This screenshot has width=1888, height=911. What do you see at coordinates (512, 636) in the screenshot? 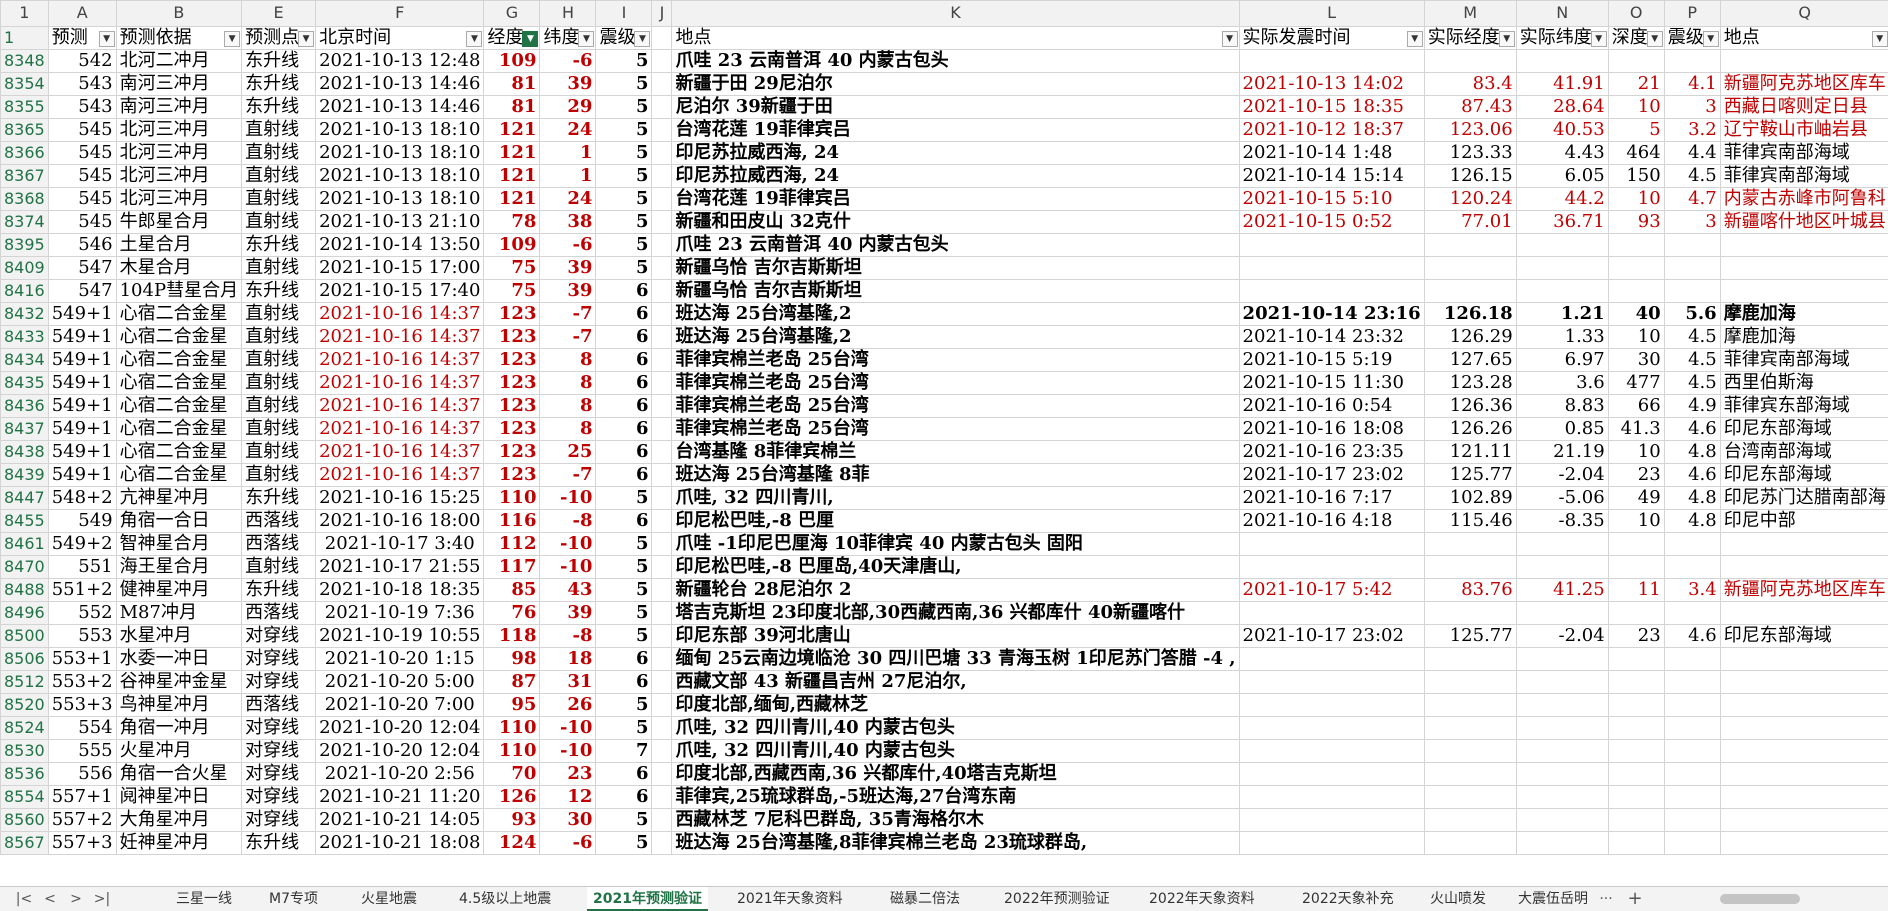
I see `cell-lon: 118` at bounding box center [512, 636].